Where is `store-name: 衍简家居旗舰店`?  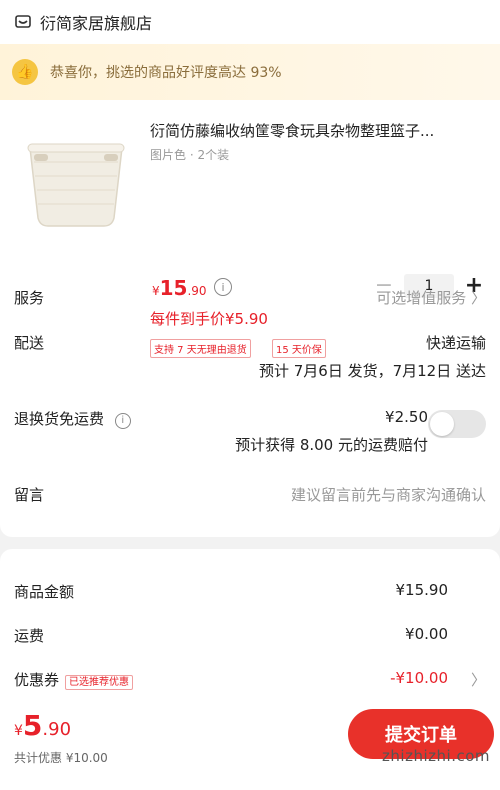 store-name: 衍简家居旗舰店 is located at coordinates (96, 23).